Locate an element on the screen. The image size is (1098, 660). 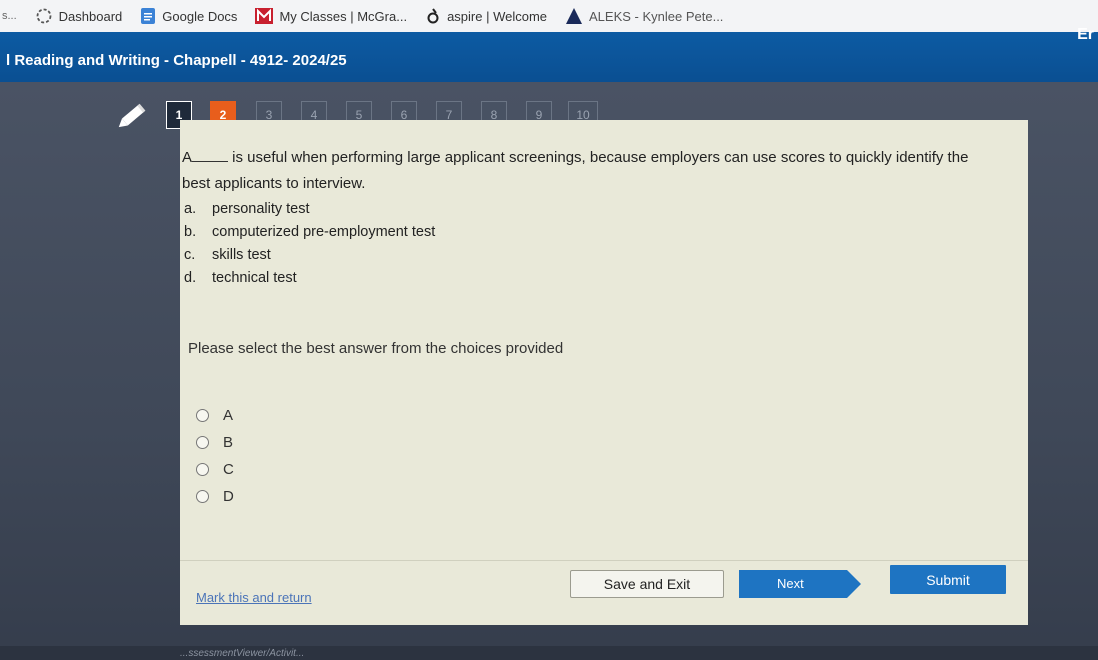
aspire-icon is located at coordinates (433, 16).